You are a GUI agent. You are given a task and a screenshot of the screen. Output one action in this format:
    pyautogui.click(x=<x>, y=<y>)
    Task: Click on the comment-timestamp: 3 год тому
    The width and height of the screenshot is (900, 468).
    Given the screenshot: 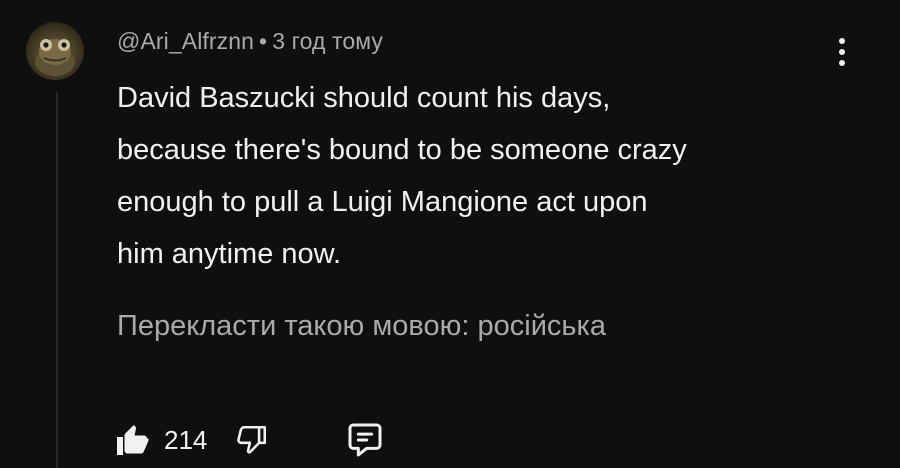 What is the action you would take?
    pyautogui.click(x=327, y=41)
    